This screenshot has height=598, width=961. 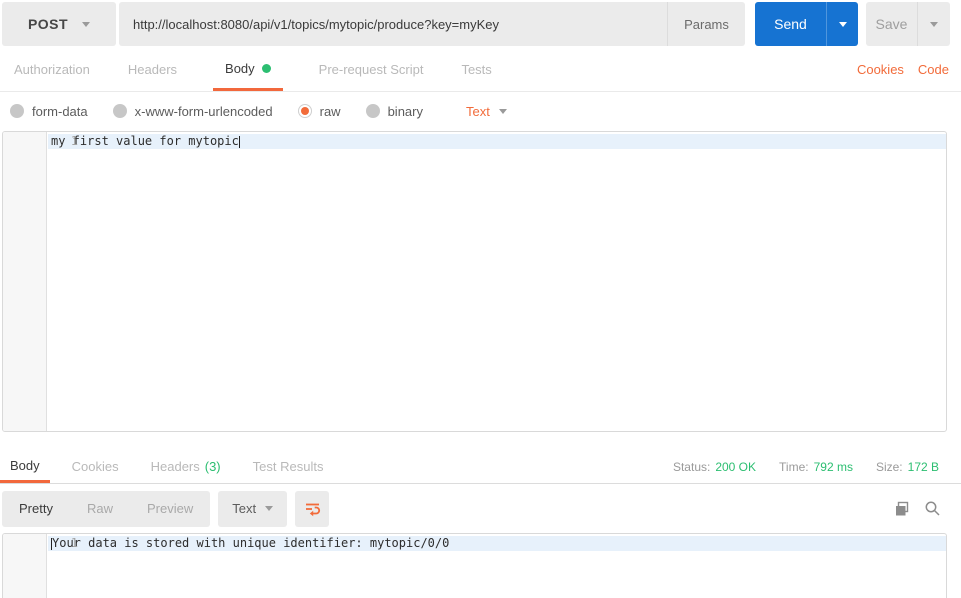 What do you see at coordinates (933, 69) in the screenshot?
I see `code-link: Code` at bounding box center [933, 69].